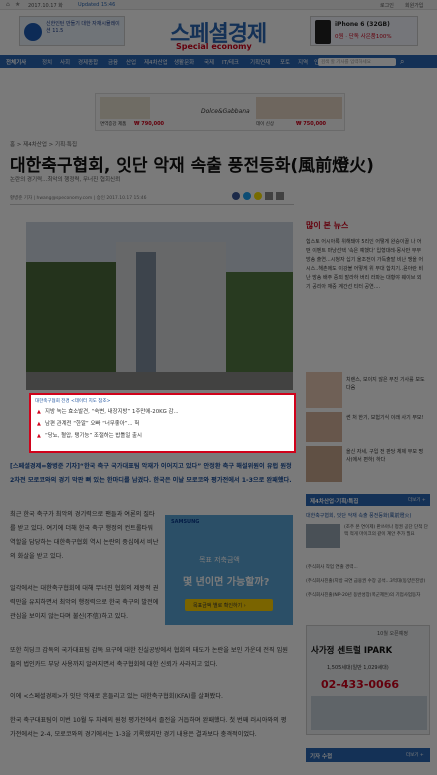 Image resolution: width=437 pixels, height=775 pixels. Describe the element at coordinates (346, 62) in the screenshot. I see `search-placeholder: 검색 할 기사를 입력하세요` at that location.